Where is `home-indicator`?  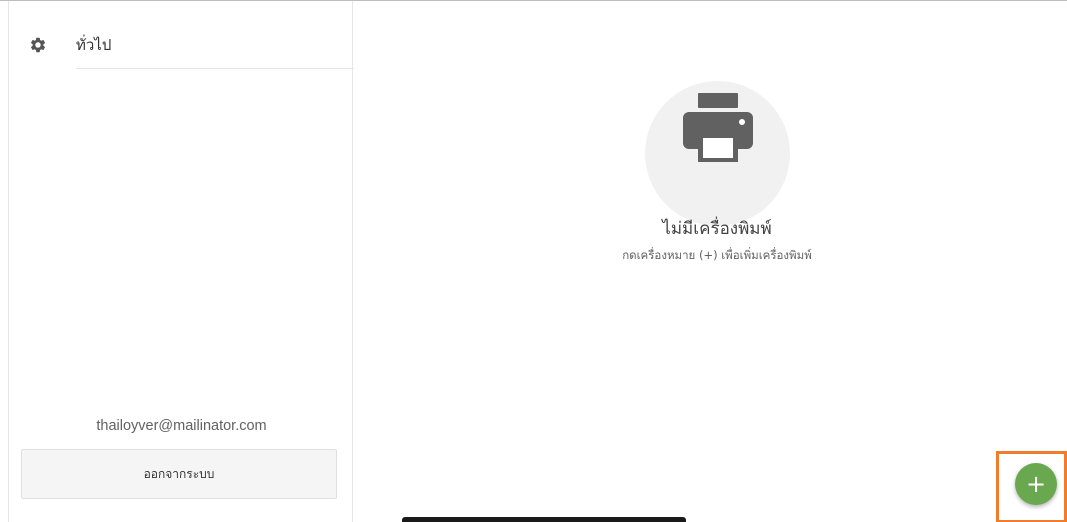
home-indicator is located at coordinates (544, 519).